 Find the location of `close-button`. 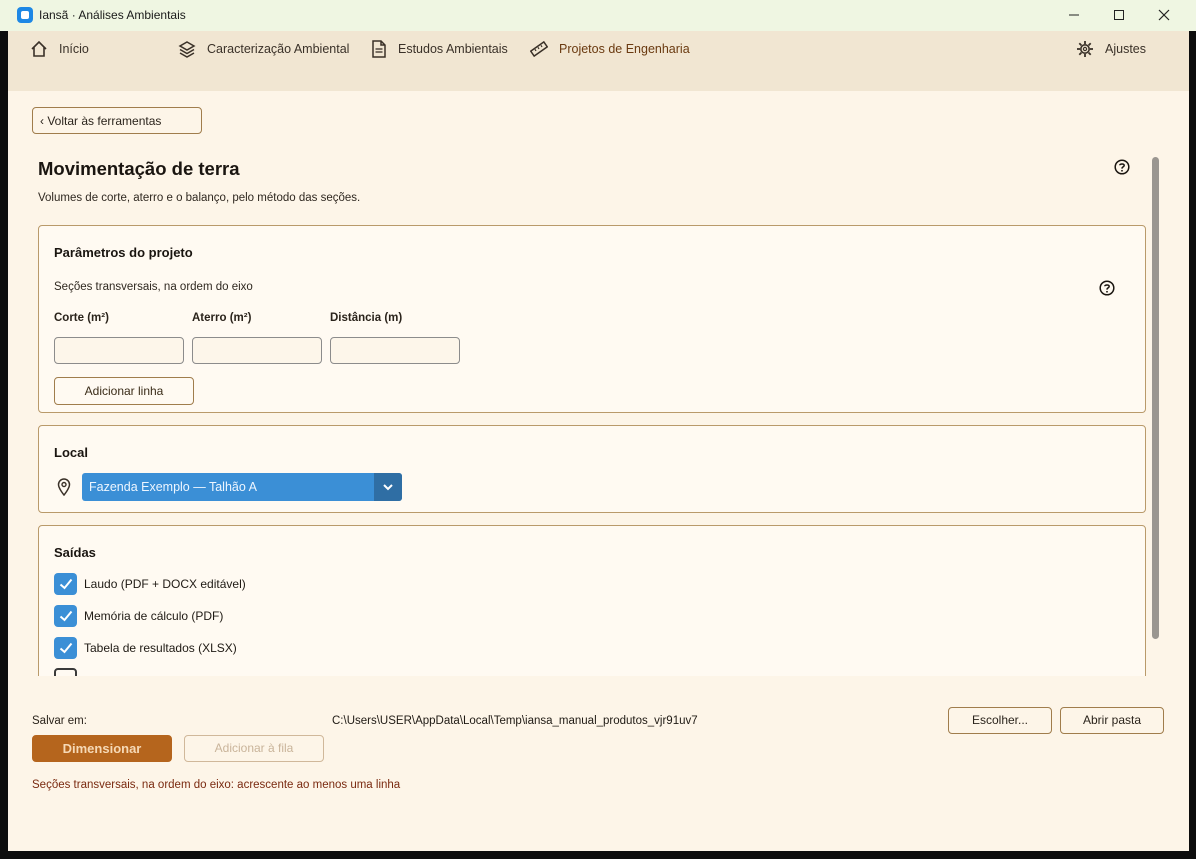

close-button is located at coordinates (1164, 15).